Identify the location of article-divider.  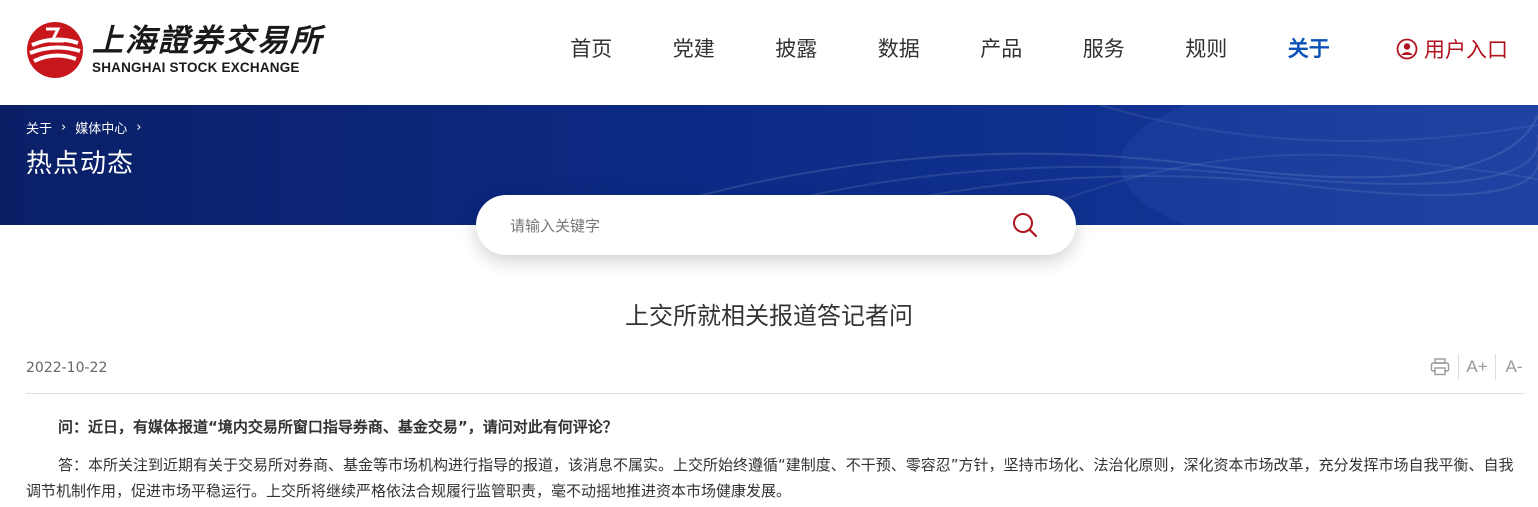
(775, 393).